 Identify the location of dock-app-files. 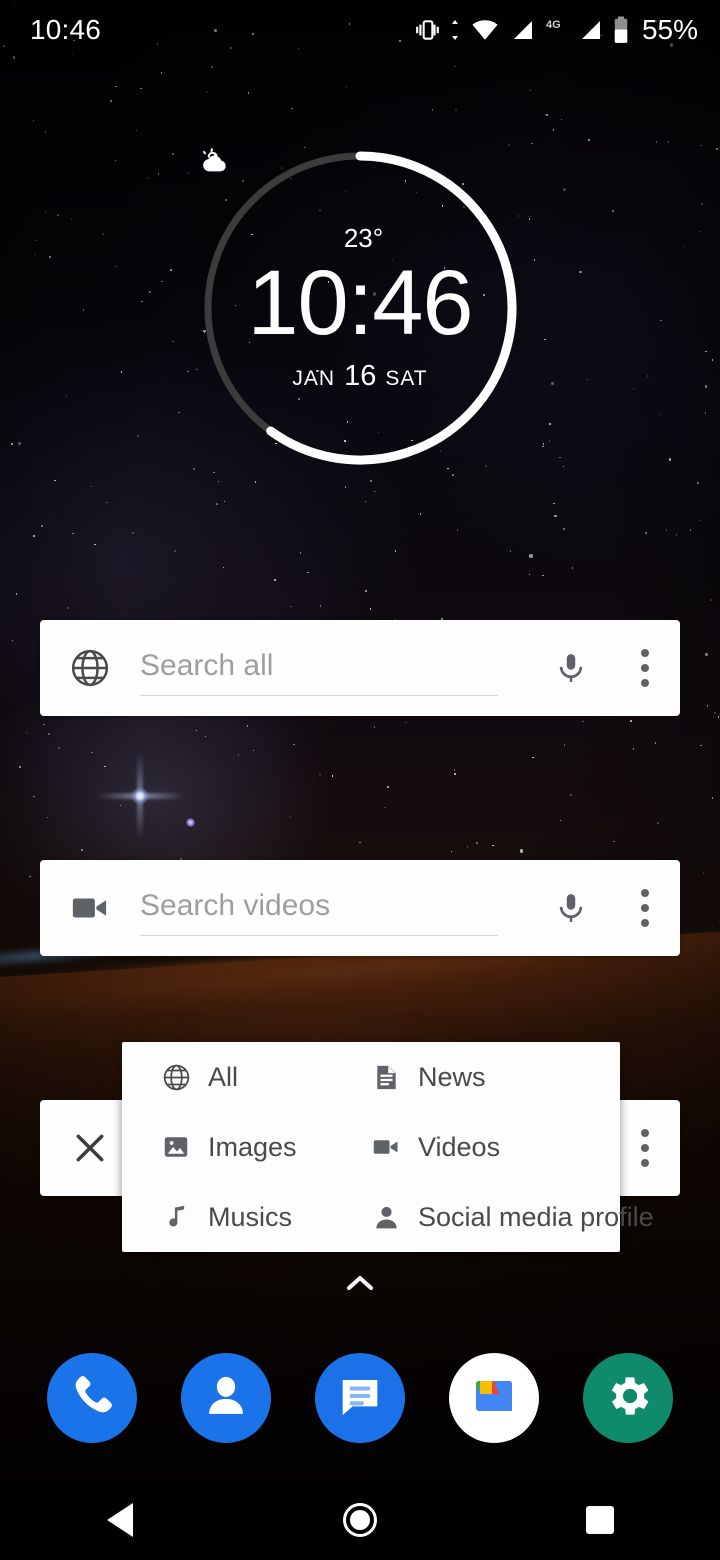
(494, 1398).